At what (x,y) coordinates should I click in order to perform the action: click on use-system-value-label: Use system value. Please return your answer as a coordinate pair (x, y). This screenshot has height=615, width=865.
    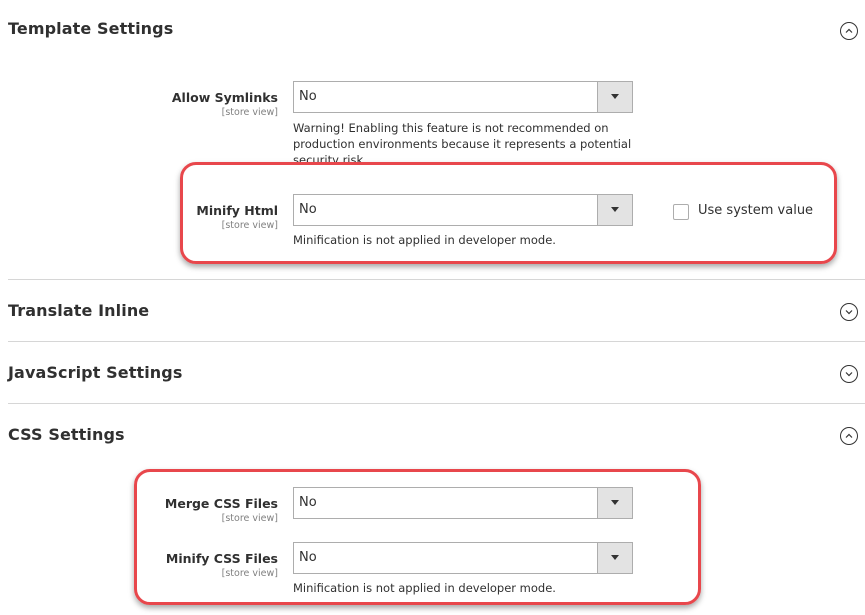
    Looking at the image, I should click on (755, 210).